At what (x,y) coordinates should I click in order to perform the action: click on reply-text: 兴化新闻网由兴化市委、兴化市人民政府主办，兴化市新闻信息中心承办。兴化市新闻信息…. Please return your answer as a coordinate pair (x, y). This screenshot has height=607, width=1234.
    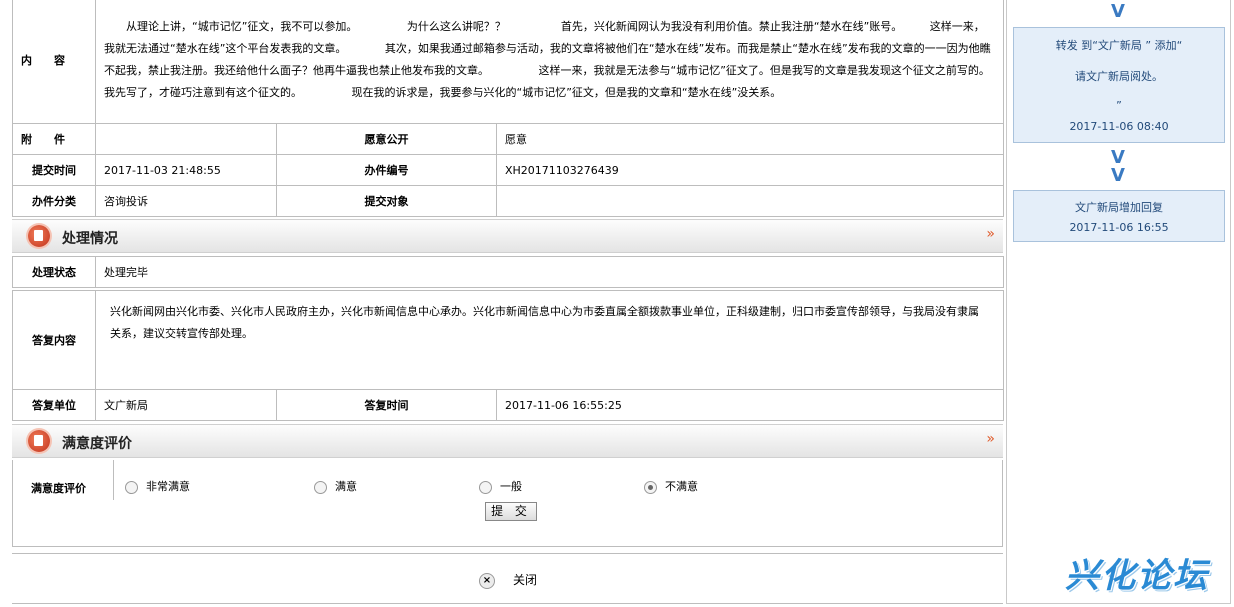
    Looking at the image, I should click on (549, 340).